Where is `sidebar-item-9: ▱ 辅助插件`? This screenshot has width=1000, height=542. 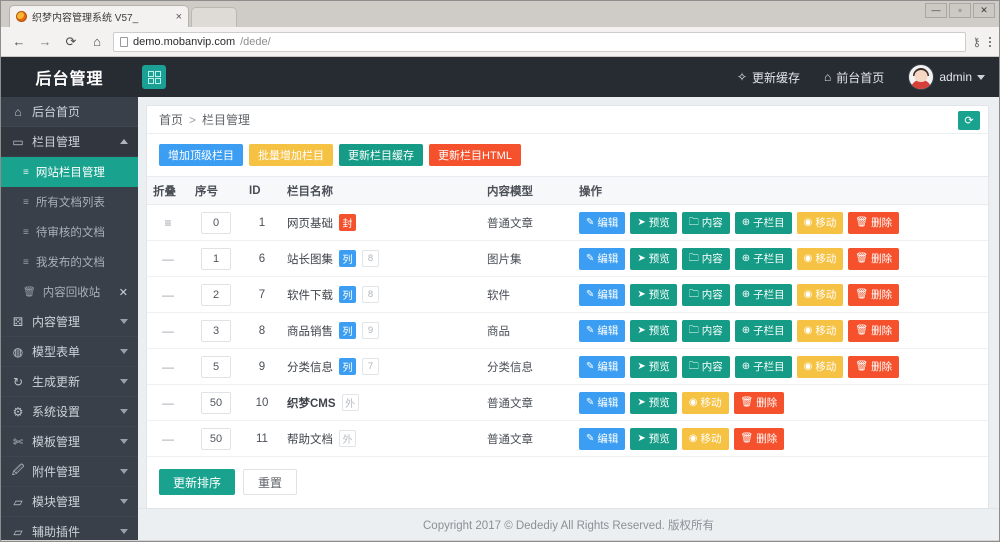 sidebar-item-9: ▱ 辅助插件 is located at coordinates (69, 528).